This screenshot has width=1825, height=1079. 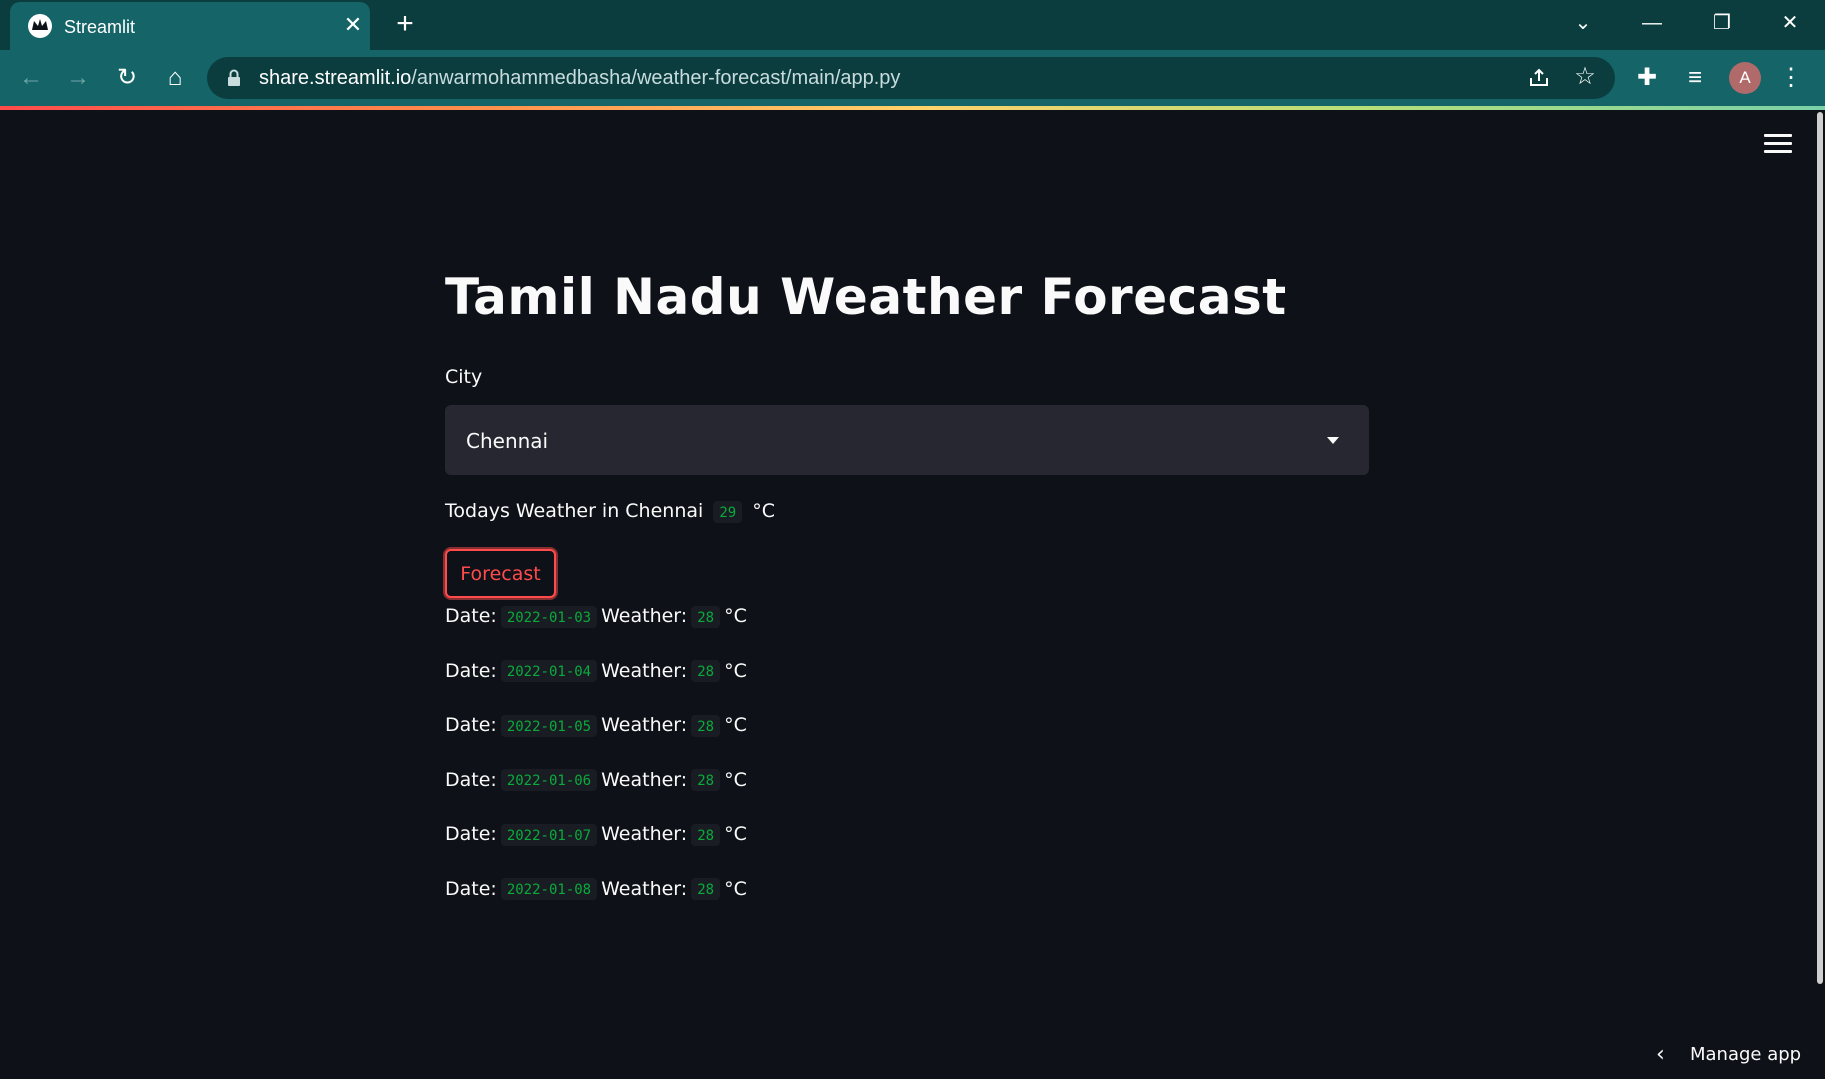 I want to click on manage-app-label: Manage app, so click(x=1746, y=1054).